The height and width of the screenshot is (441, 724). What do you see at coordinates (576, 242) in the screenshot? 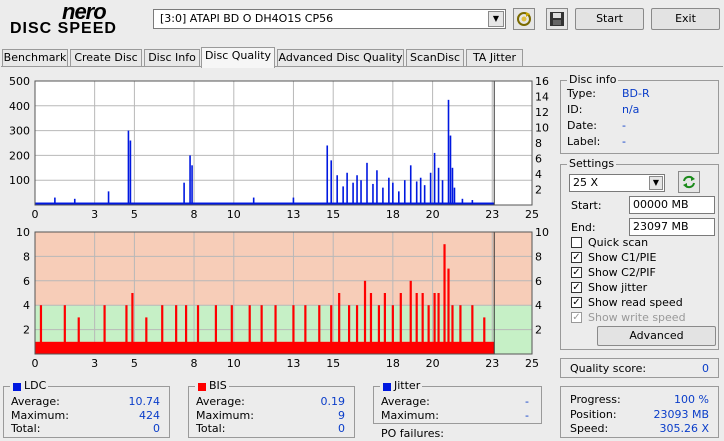
I see `checkbox-quick-scan` at bounding box center [576, 242].